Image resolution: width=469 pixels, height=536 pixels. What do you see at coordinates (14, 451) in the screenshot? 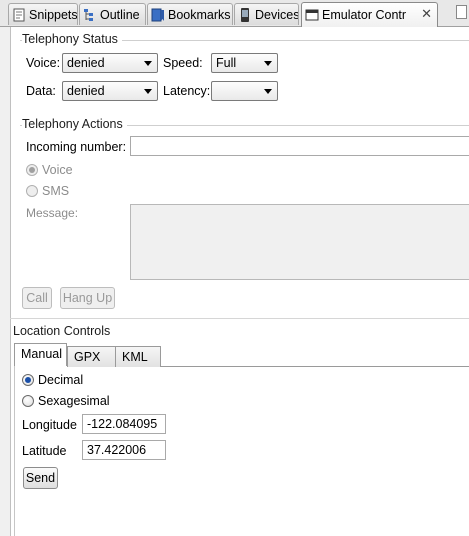
I see `tab-panel-border` at bounding box center [14, 451].